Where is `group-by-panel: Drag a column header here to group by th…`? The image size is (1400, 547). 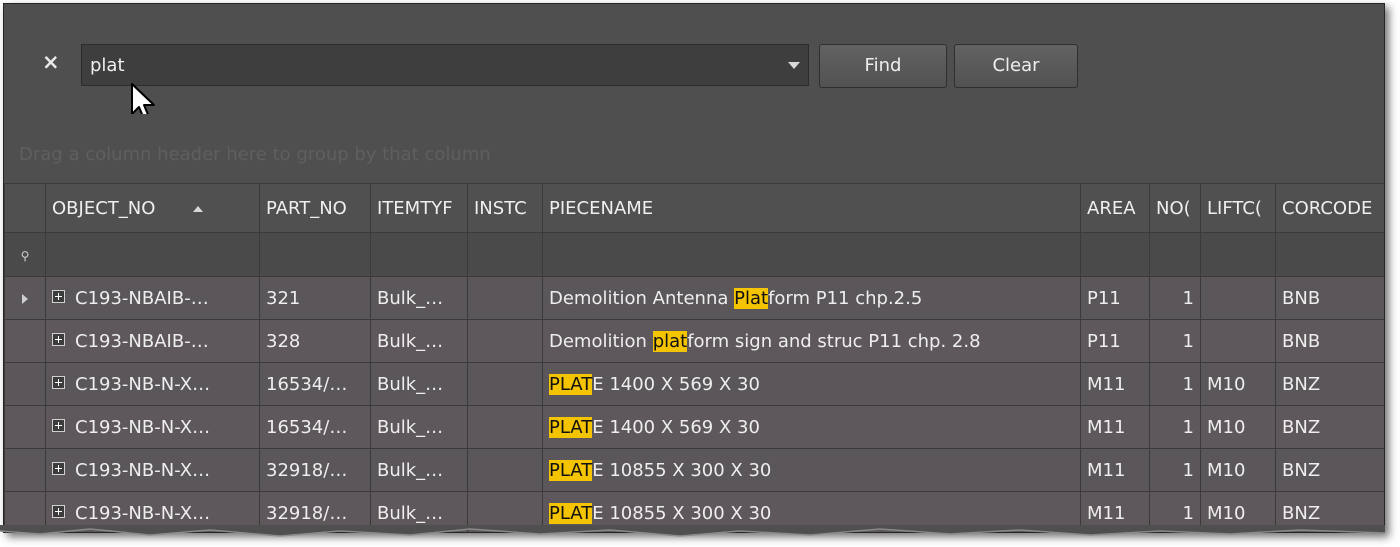 group-by-panel: Drag a column header here to group by th… is located at coordinates (694, 148).